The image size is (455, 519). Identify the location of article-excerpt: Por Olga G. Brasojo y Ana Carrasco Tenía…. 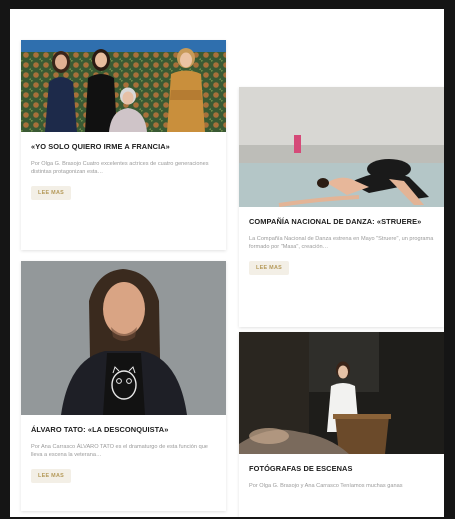
(326, 486).